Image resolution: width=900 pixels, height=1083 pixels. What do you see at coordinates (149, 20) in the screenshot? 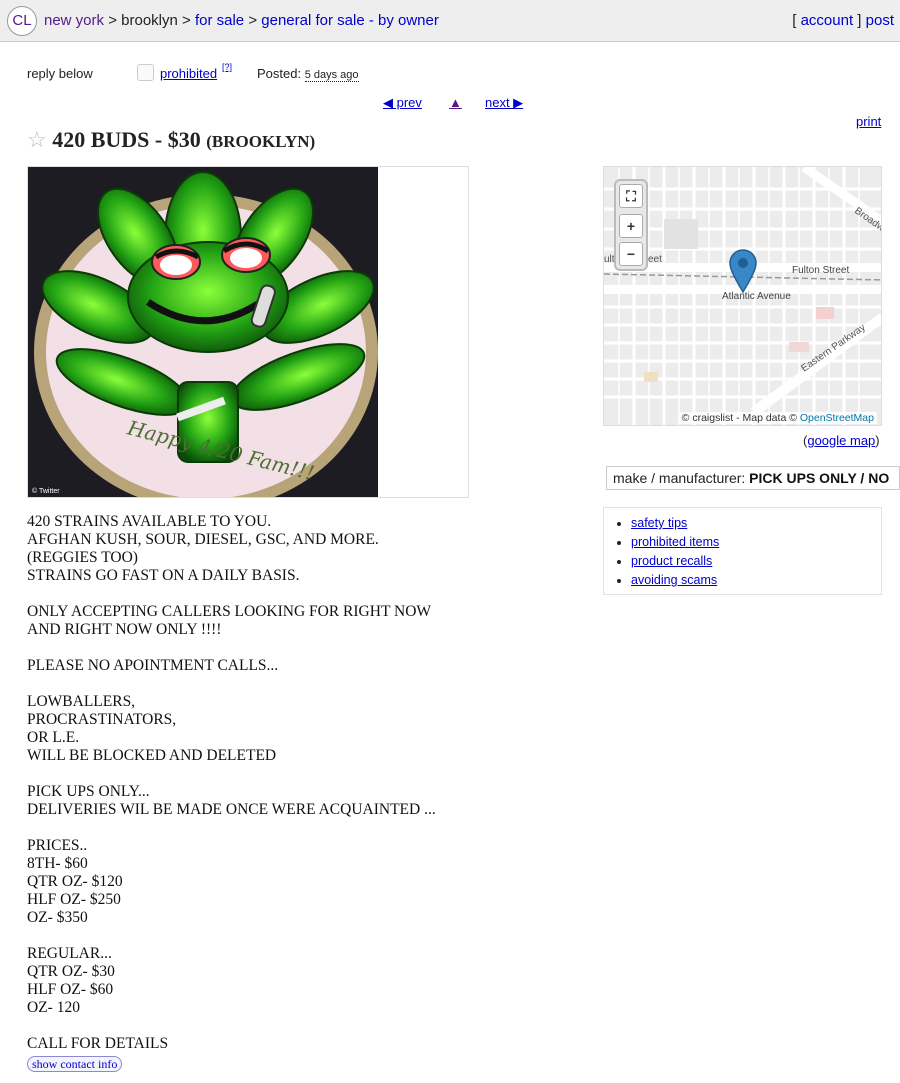
I see `breadcrumb-brooklyn: brooklyn` at bounding box center [149, 20].